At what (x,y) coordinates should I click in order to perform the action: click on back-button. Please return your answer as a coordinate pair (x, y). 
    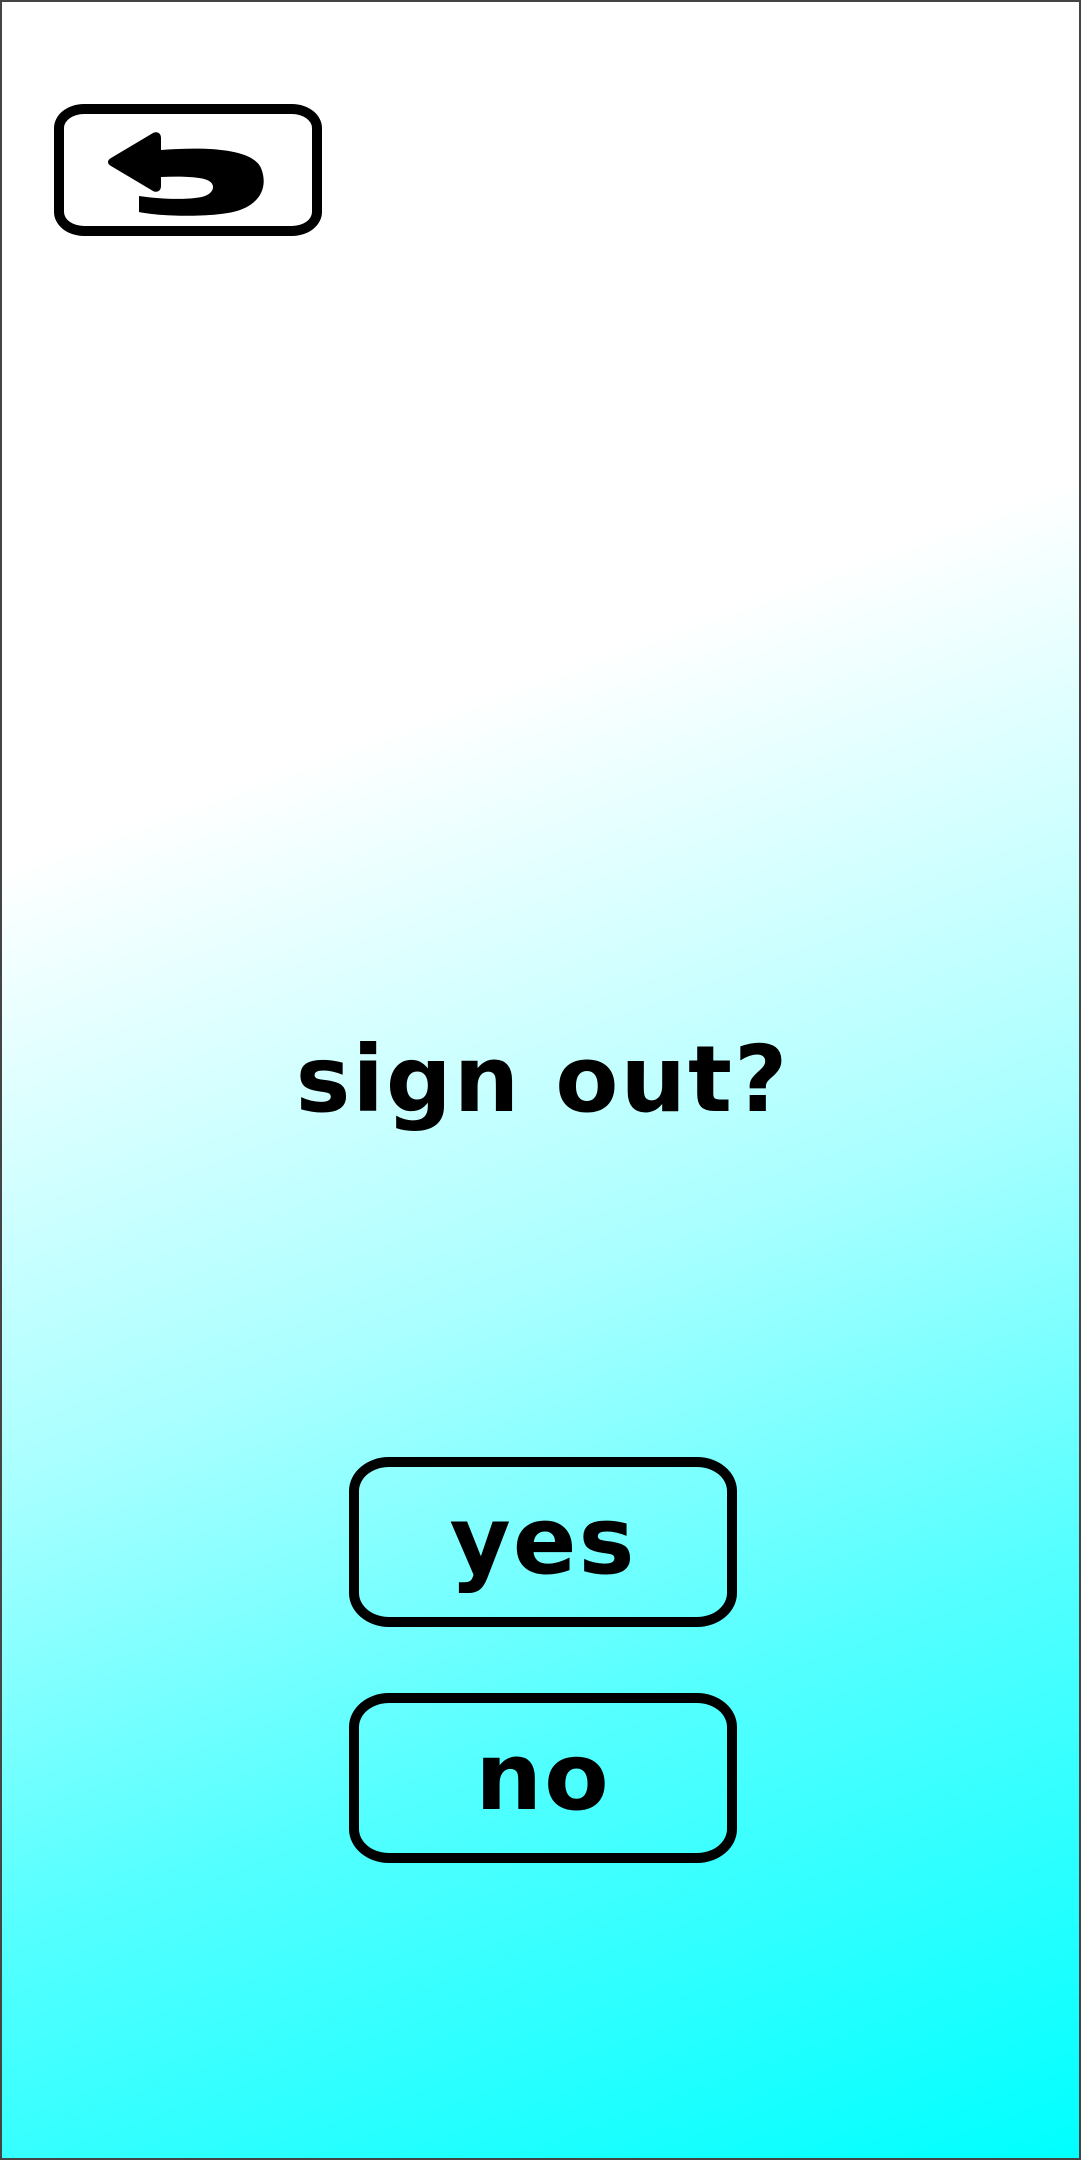
    Looking at the image, I should click on (188, 170).